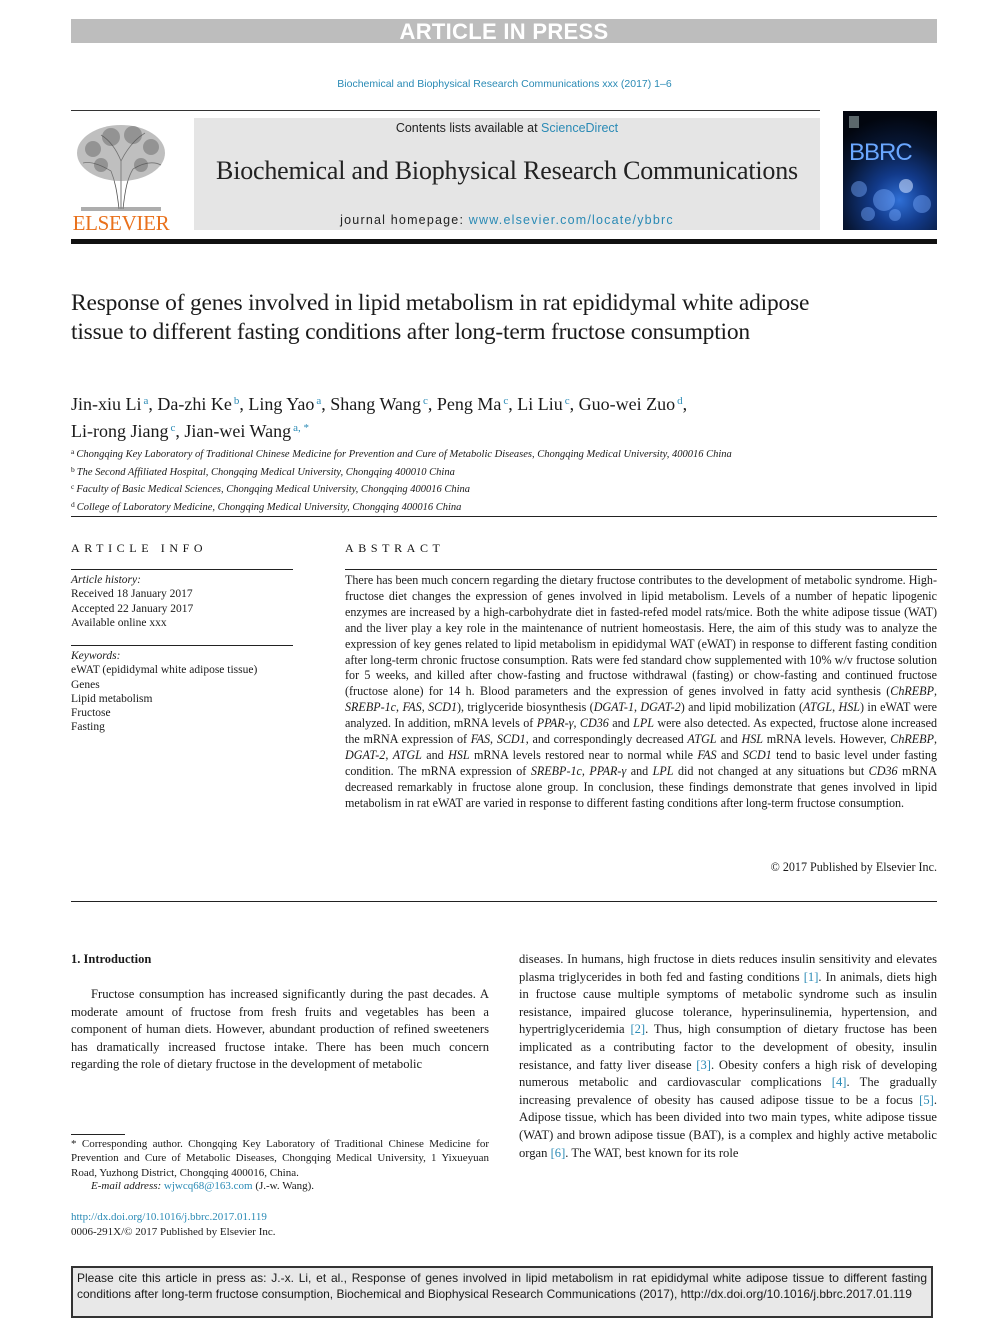  Describe the element at coordinates (73, 504) in the screenshot. I see `affiliation-key: d` at that location.